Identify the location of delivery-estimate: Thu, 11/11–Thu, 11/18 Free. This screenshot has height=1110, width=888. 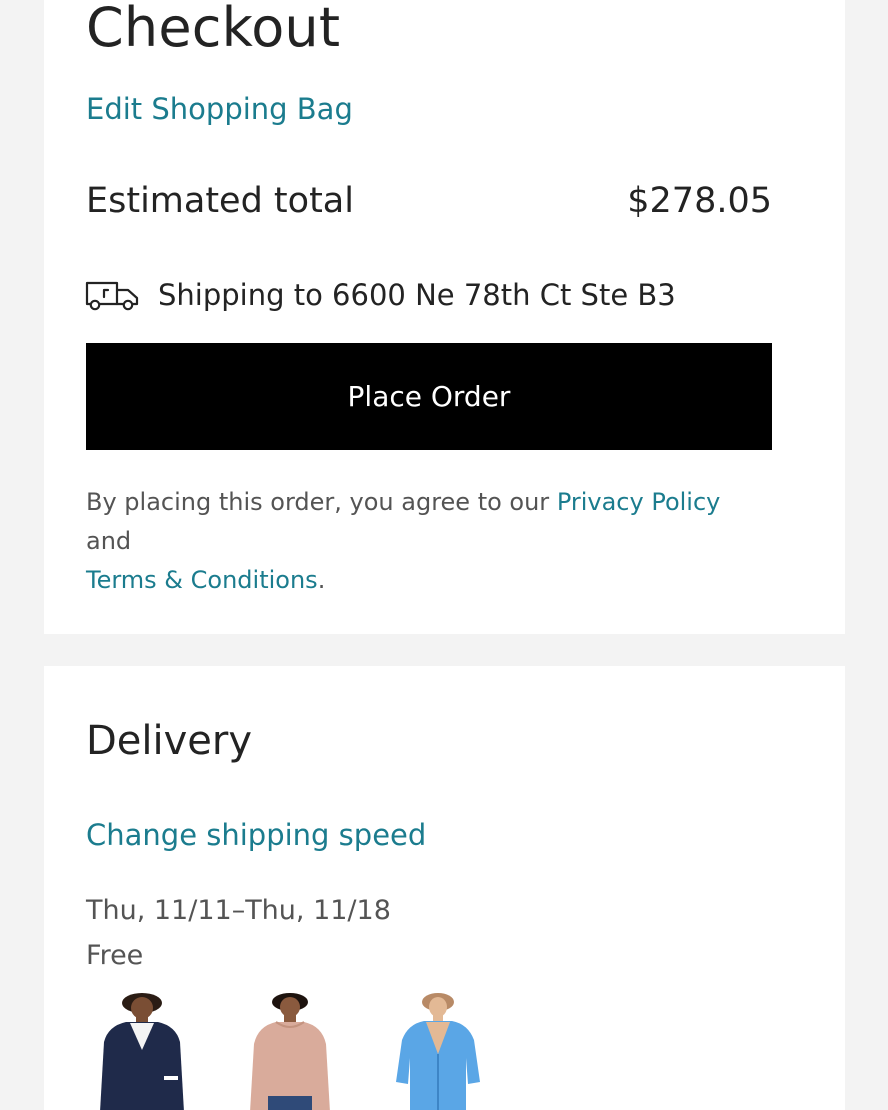
(238, 933).